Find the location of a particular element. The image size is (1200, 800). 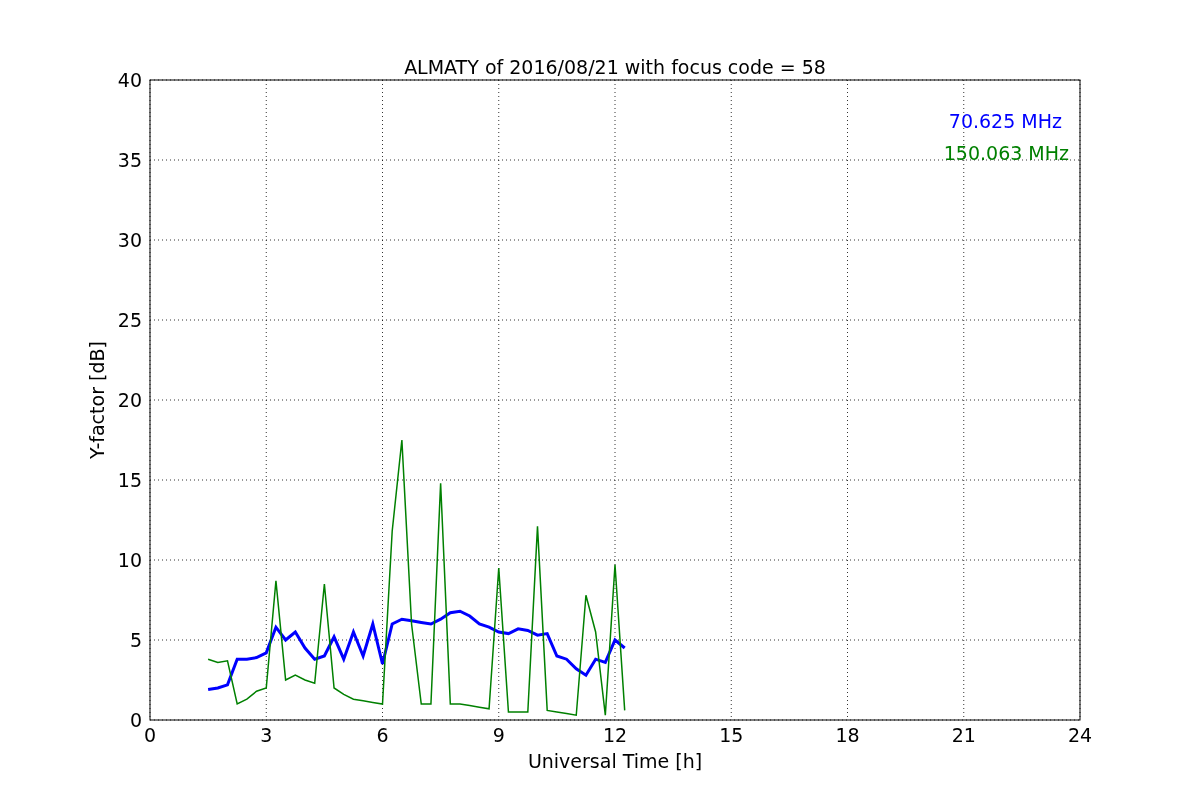

y-tick-label: 5 is located at coordinates (135, 640).